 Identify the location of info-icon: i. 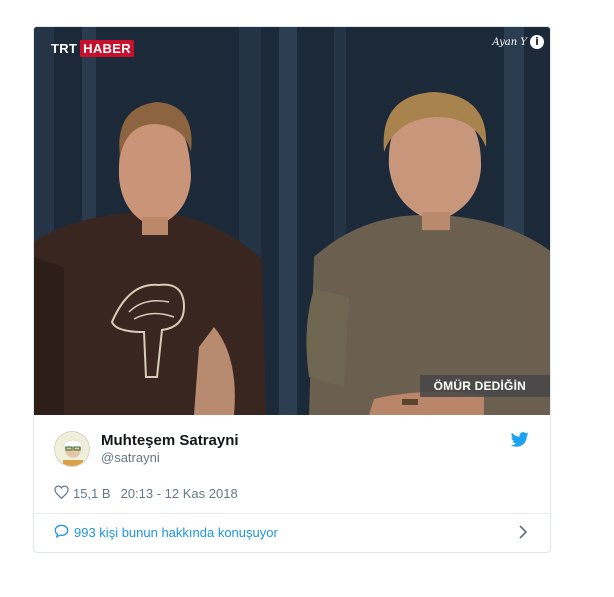
(537, 42).